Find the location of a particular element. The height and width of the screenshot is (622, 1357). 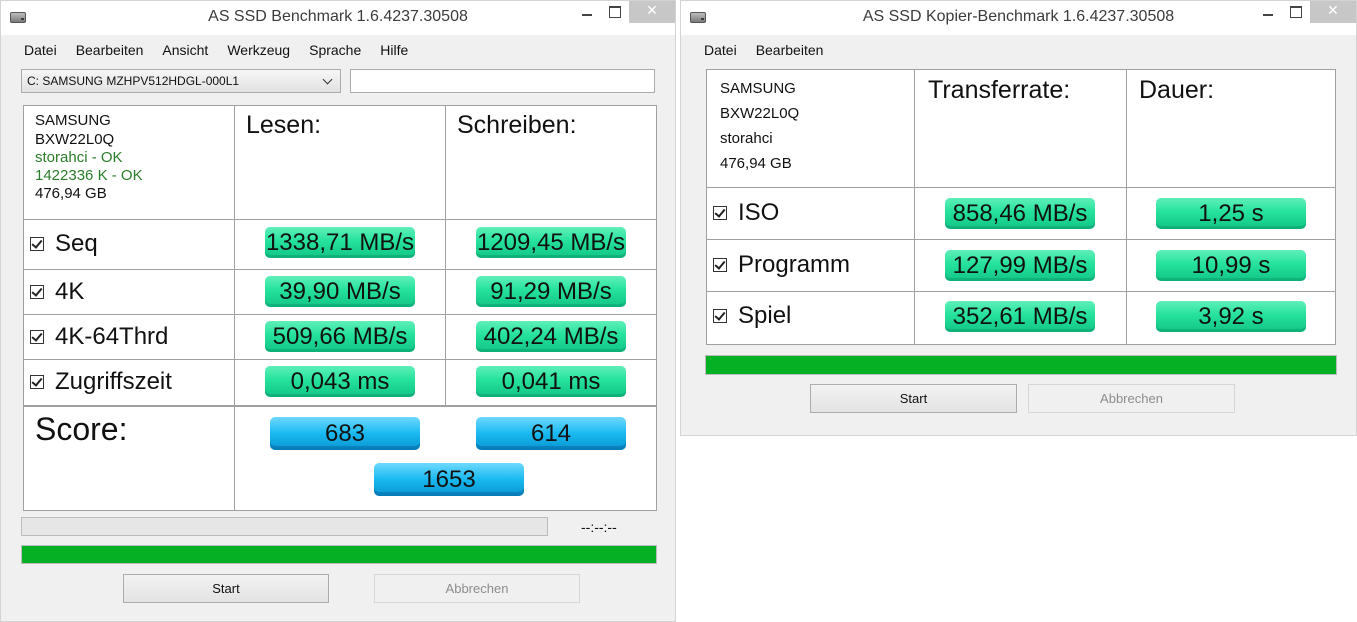

duration-value: 1,25 s is located at coordinates (1231, 213).